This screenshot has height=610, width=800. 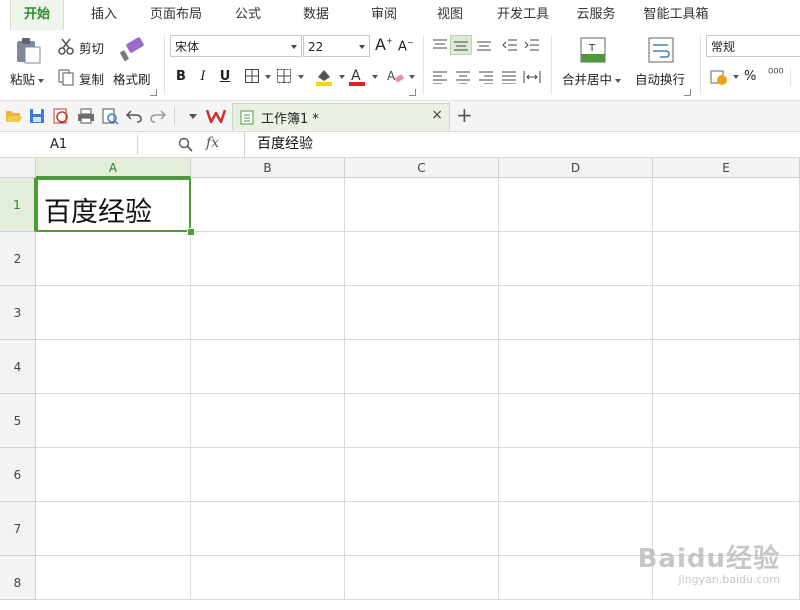 What do you see at coordinates (268, 578) in the screenshot?
I see `cell-b8` at bounding box center [268, 578].